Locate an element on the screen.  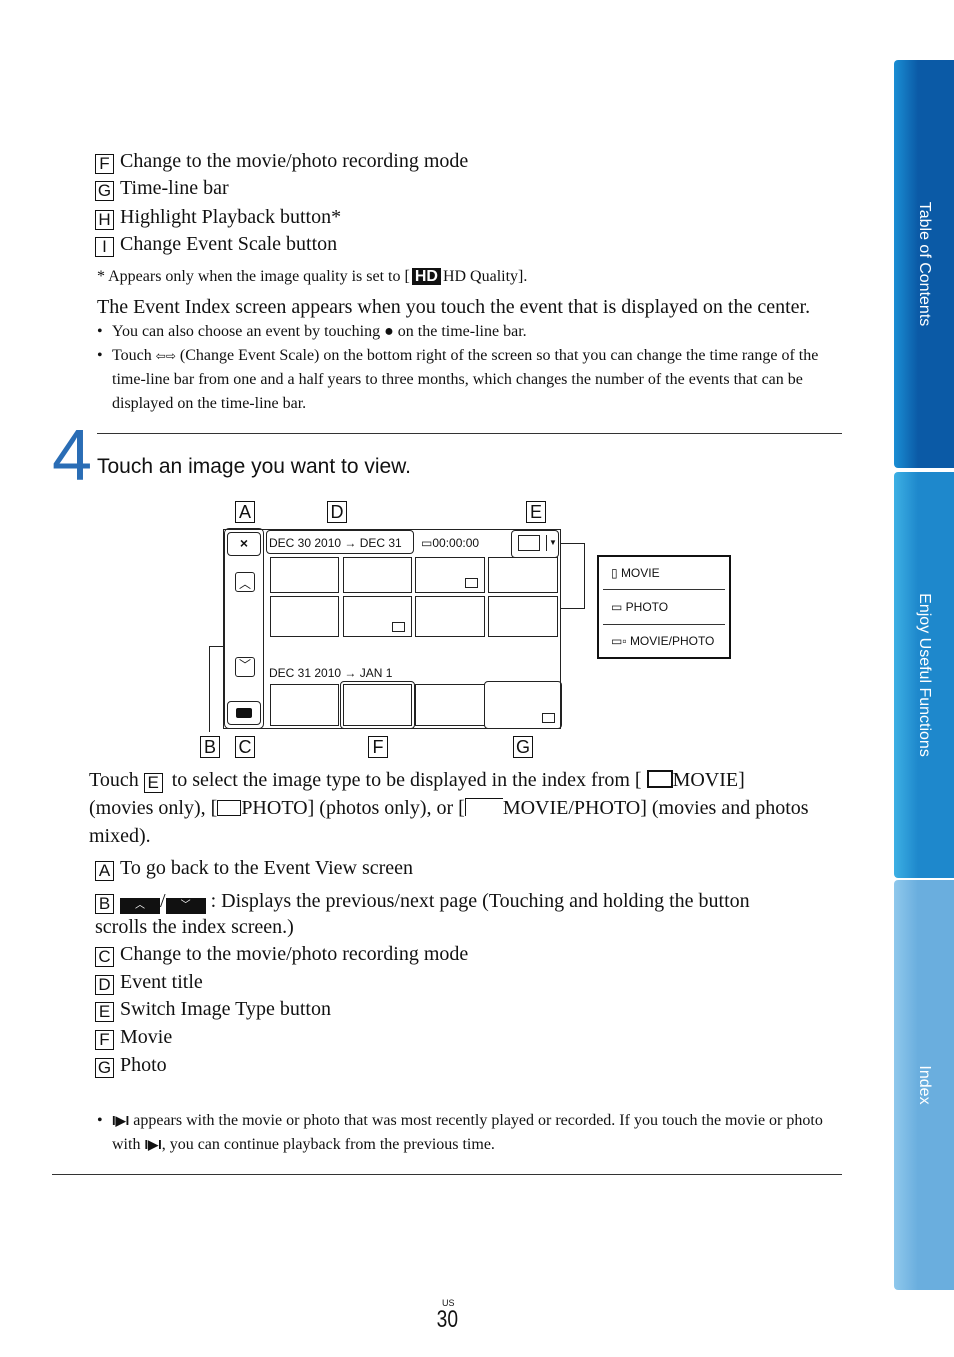
callout-d: D is located at coordinates (337, 512).